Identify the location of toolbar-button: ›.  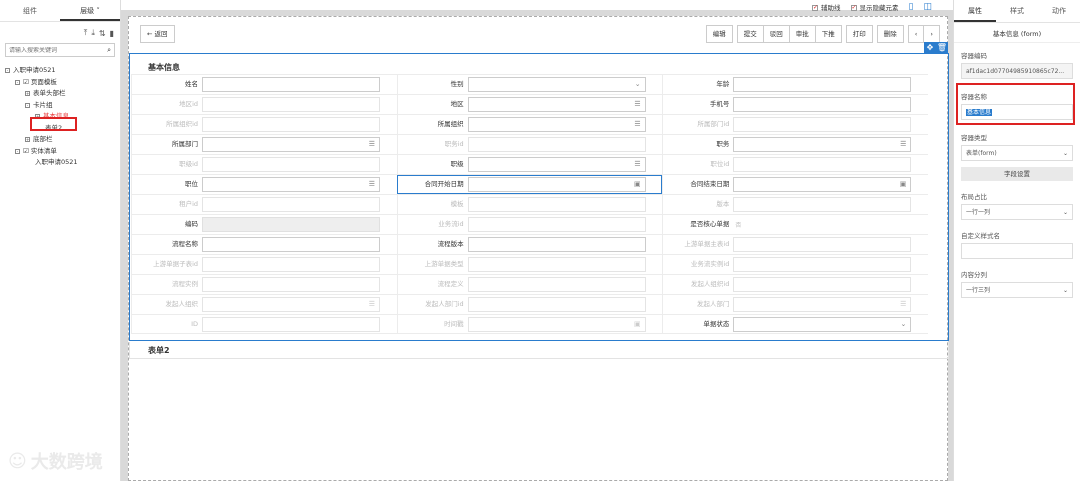
(931, 34).